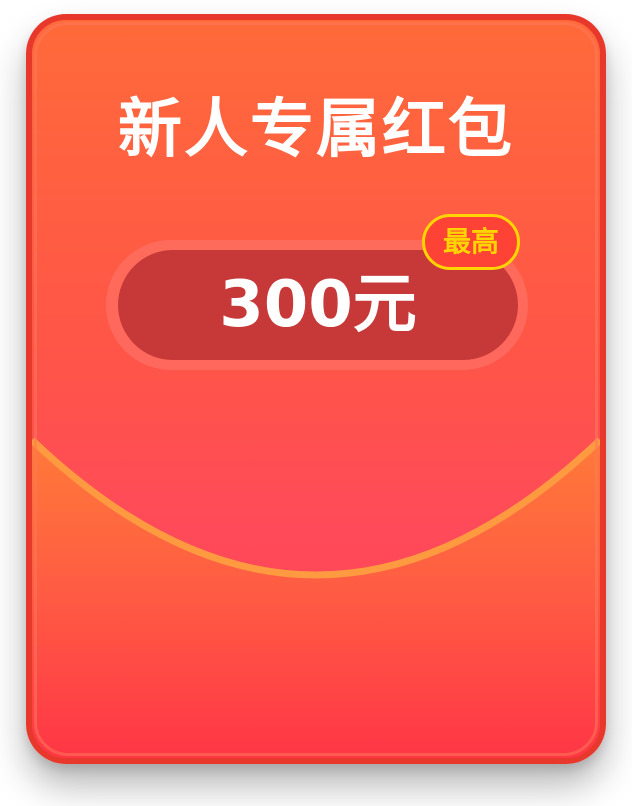 The width and height of the screenshot is (632, 806). Describe the element at coordinates (316, 130) in the screenshot. I see `packet-title: 新人专属红包` at that location.